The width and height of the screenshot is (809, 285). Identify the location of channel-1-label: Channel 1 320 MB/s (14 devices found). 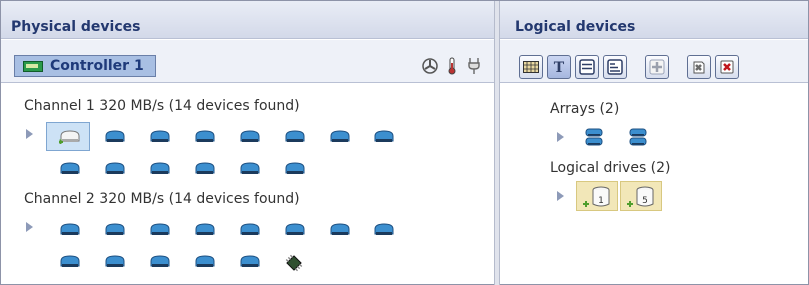
(162, 106).